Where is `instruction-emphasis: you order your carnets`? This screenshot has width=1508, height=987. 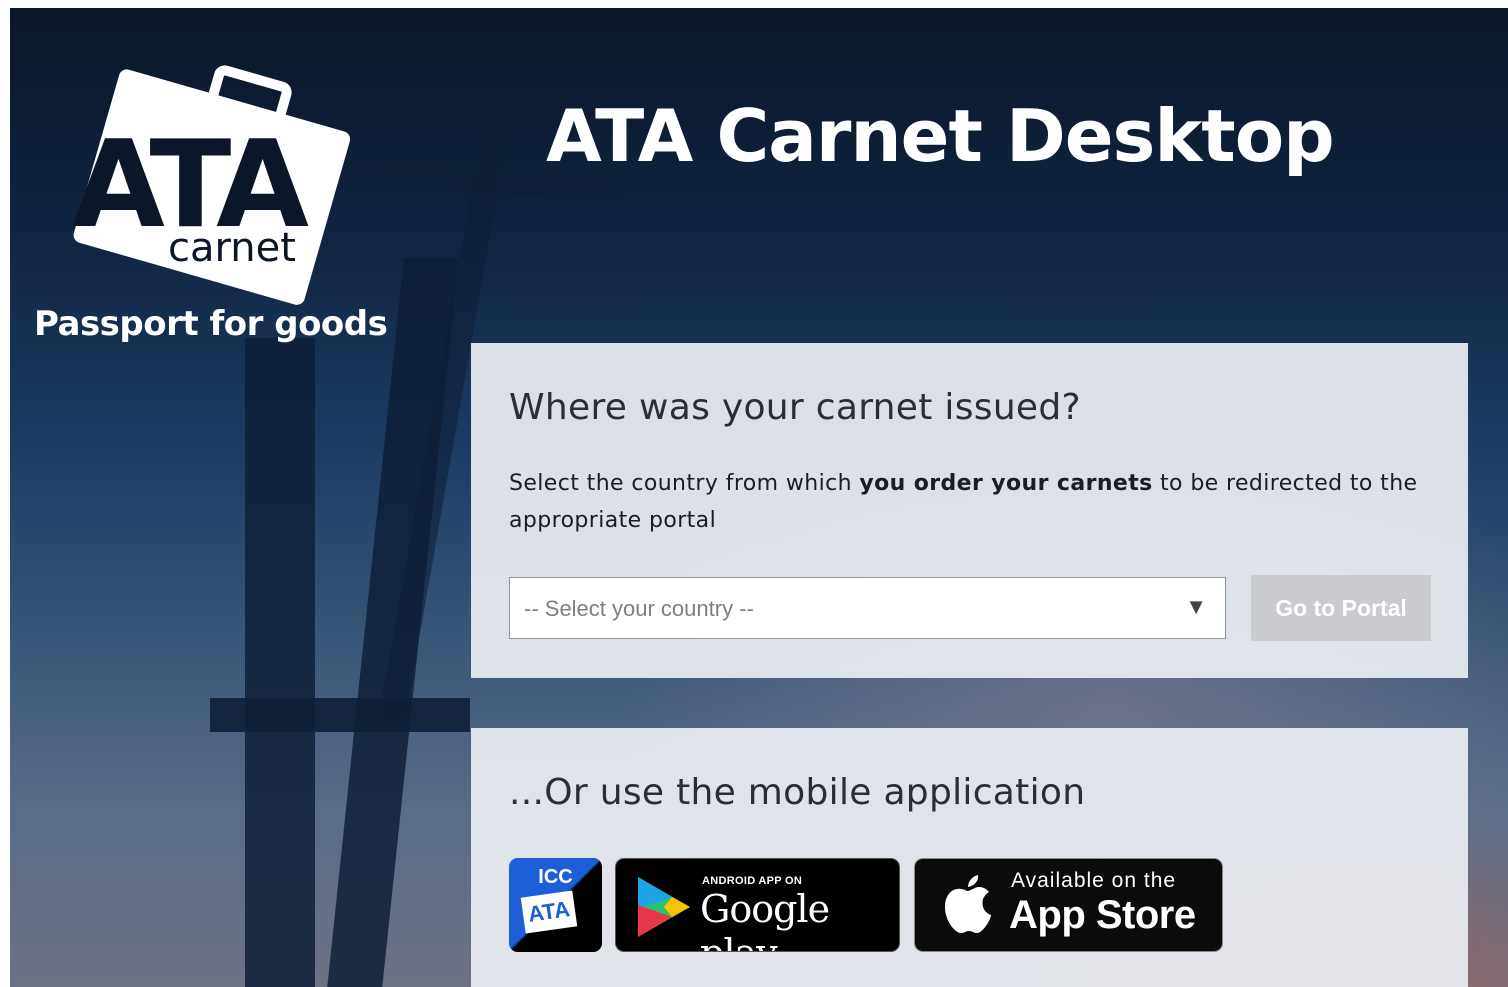 instruction-emphasis: you order your carnets is located at coordinates (1006, 483).